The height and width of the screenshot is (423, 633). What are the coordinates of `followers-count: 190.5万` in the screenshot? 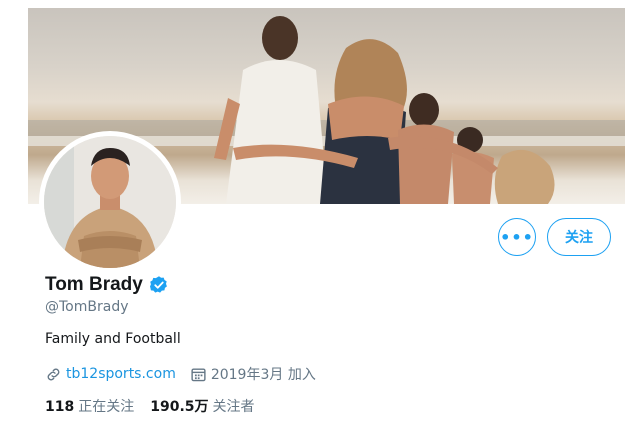 It's located at (179, 407).